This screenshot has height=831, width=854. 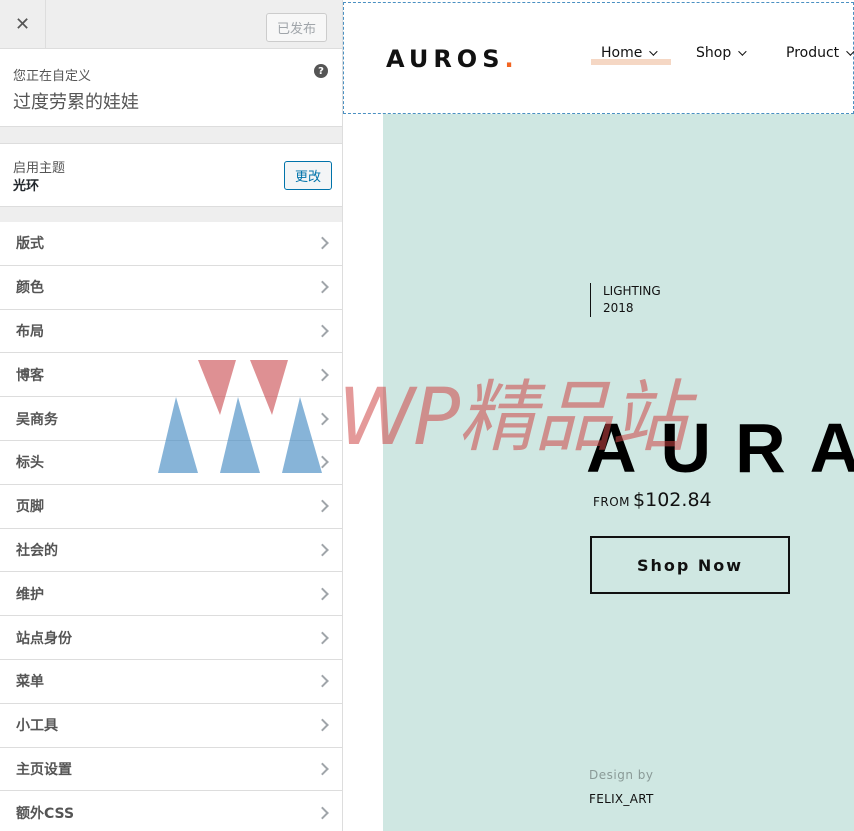 What do you see at coordinates (76, 102) in the screenshot?
I see `site-title: 过度劳累的娃娃` at bounding box center [76, 102].